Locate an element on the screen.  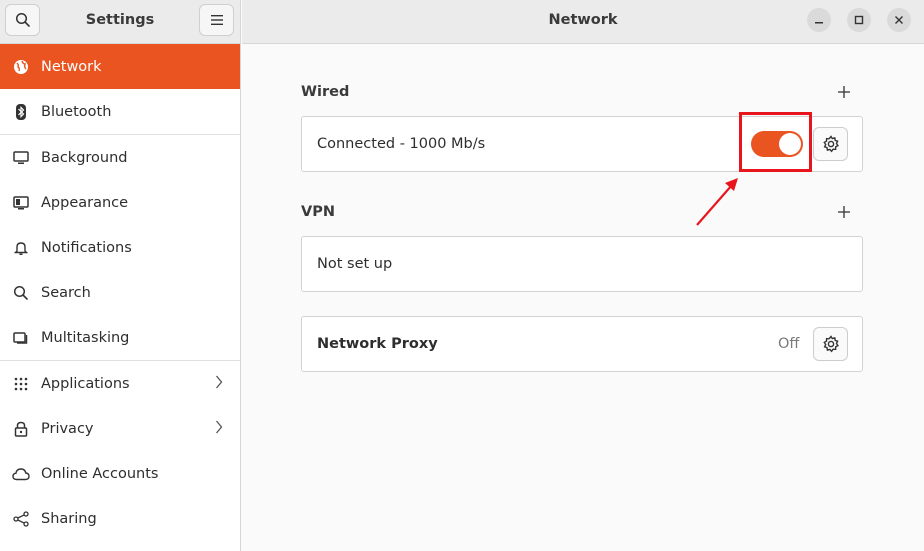
bell-icon is located at coordinates (21, 248).